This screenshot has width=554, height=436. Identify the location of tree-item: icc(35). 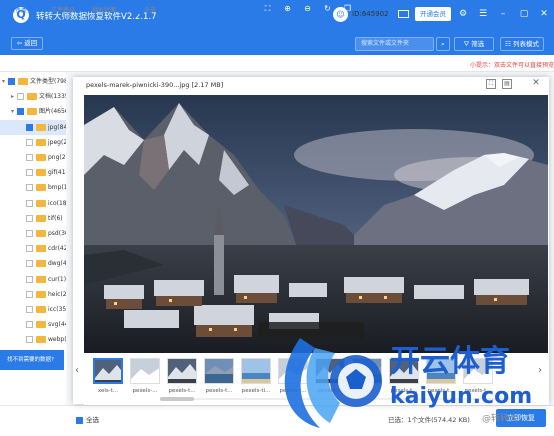
(33, 309).